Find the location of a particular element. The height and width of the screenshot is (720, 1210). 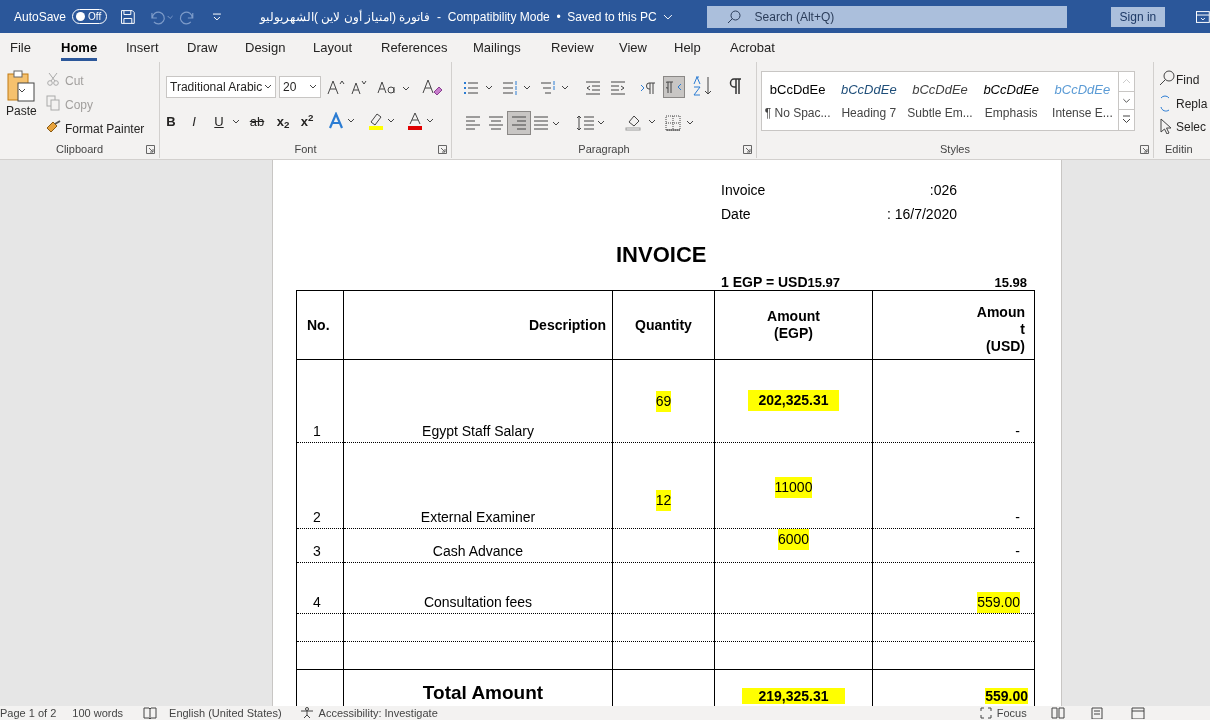

ribbon-tab: Draw is located at coordinates (202, 50).